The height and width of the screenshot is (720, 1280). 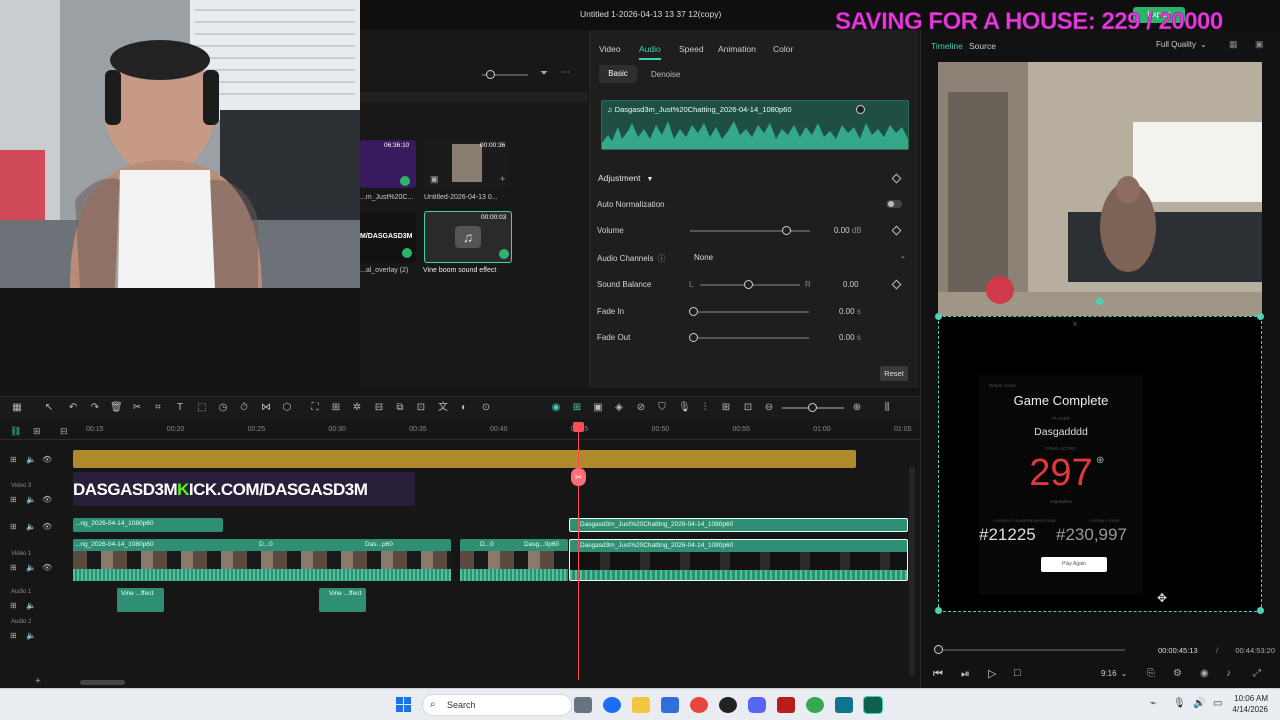 What do you see at coordinates (641, 408) in the screenshot?
I see `scene-detect-icon: ⊘` at bounding box center [641, 408].